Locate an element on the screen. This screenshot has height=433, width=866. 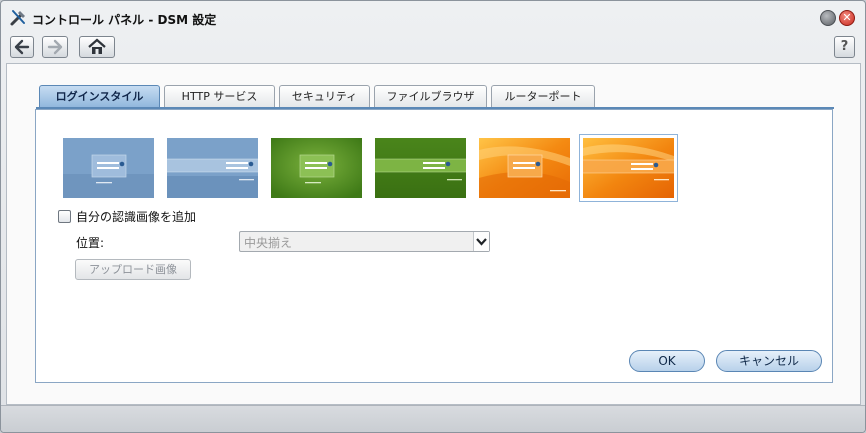
custom-image-label: 自分の認識画像を追加 is located at coordinates (136, 217).